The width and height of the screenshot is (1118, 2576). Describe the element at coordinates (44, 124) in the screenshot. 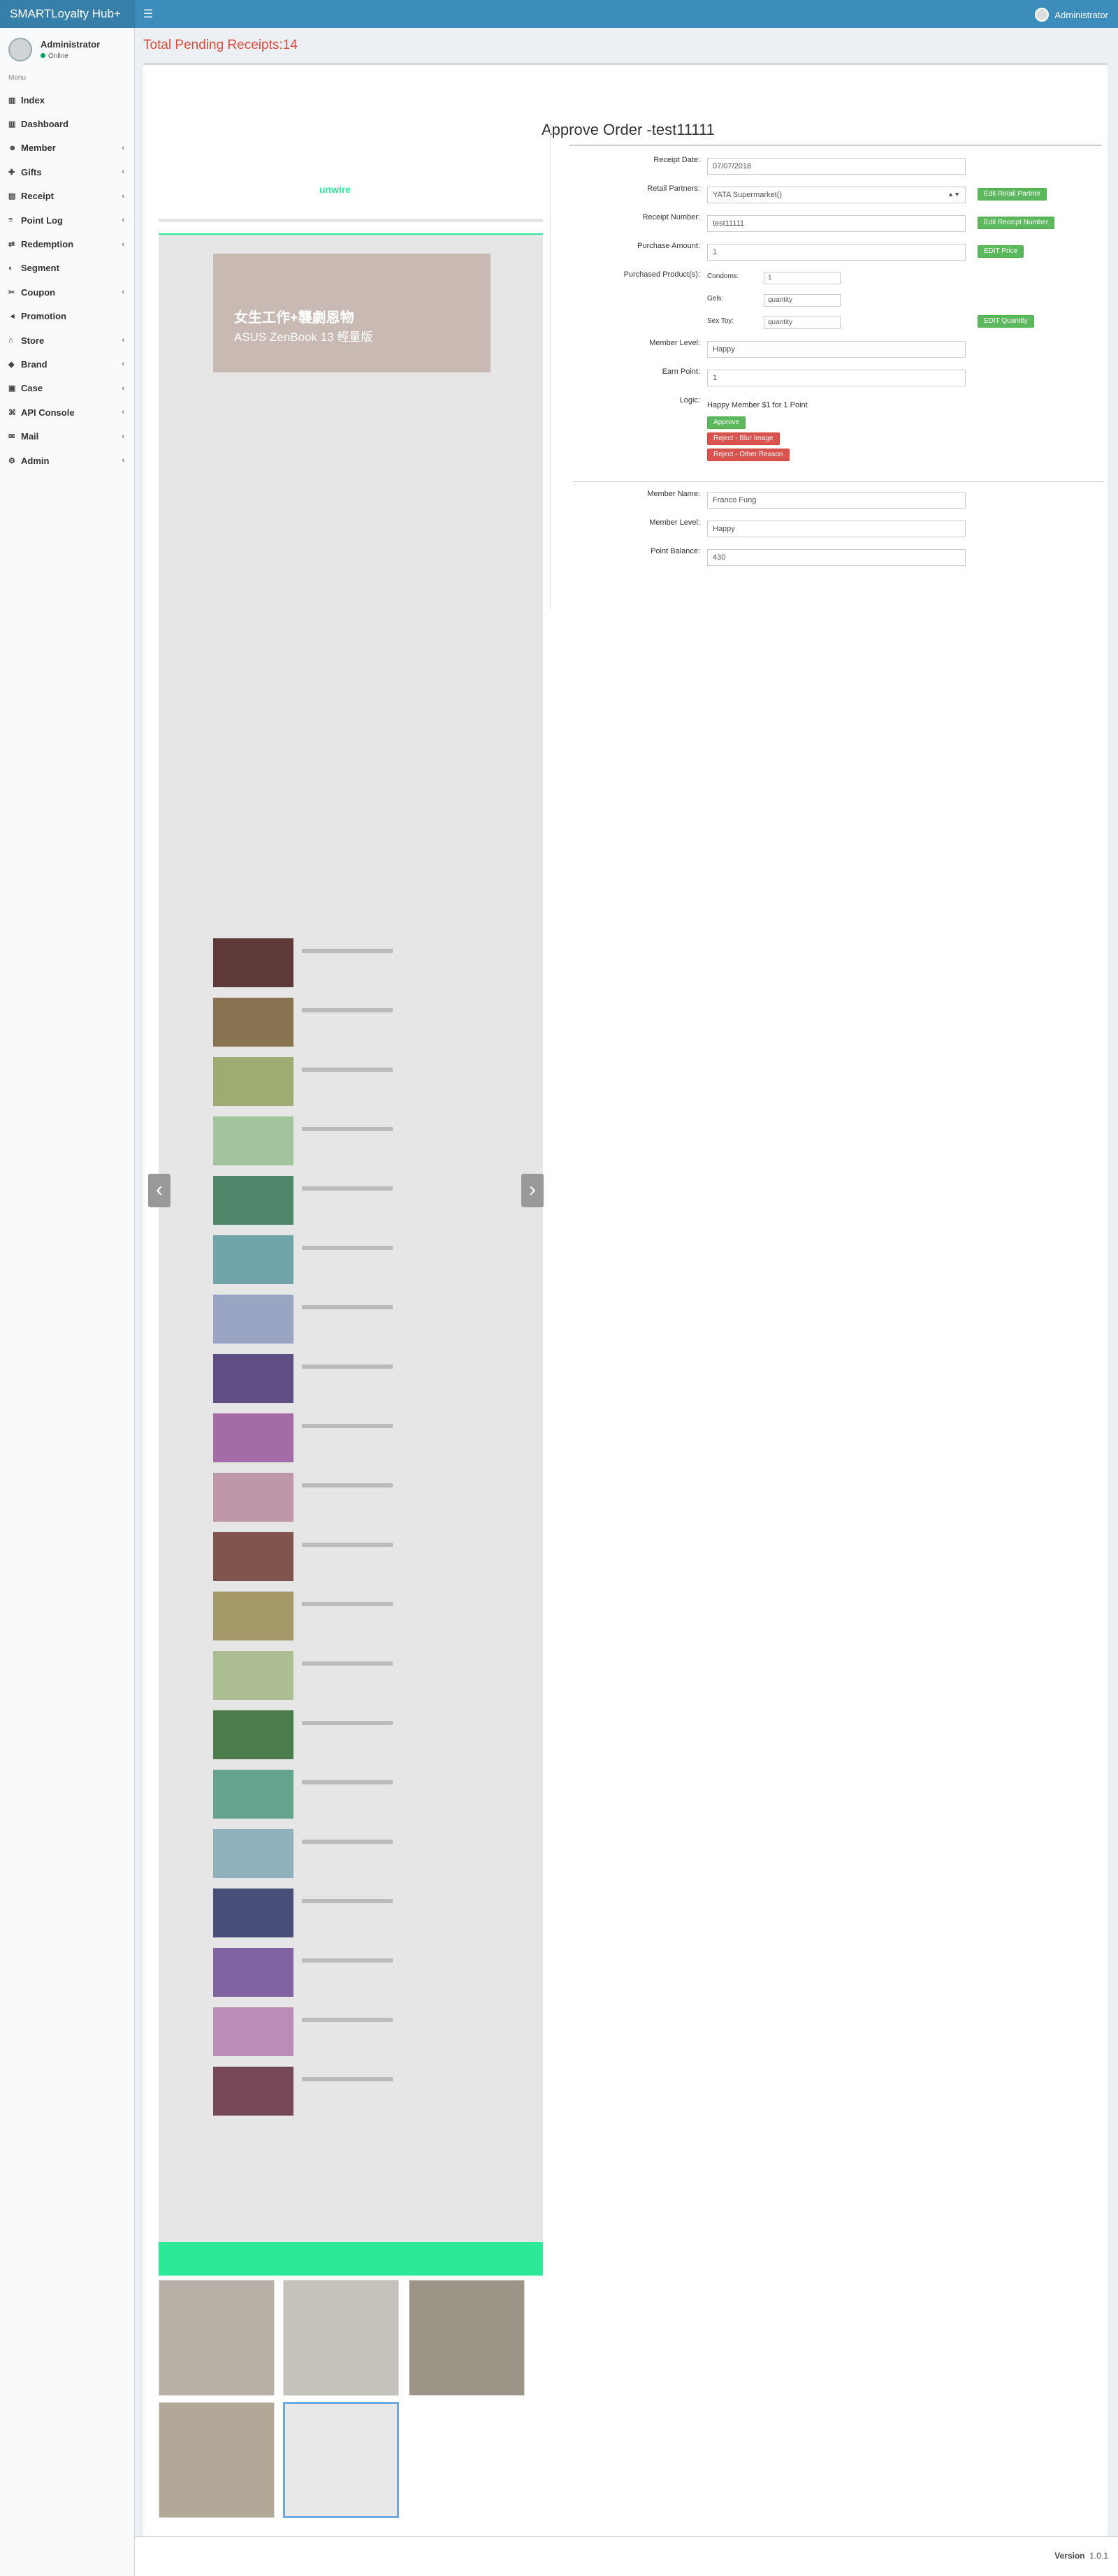

I see `sidebar-item-label: Dashboard` at that location.